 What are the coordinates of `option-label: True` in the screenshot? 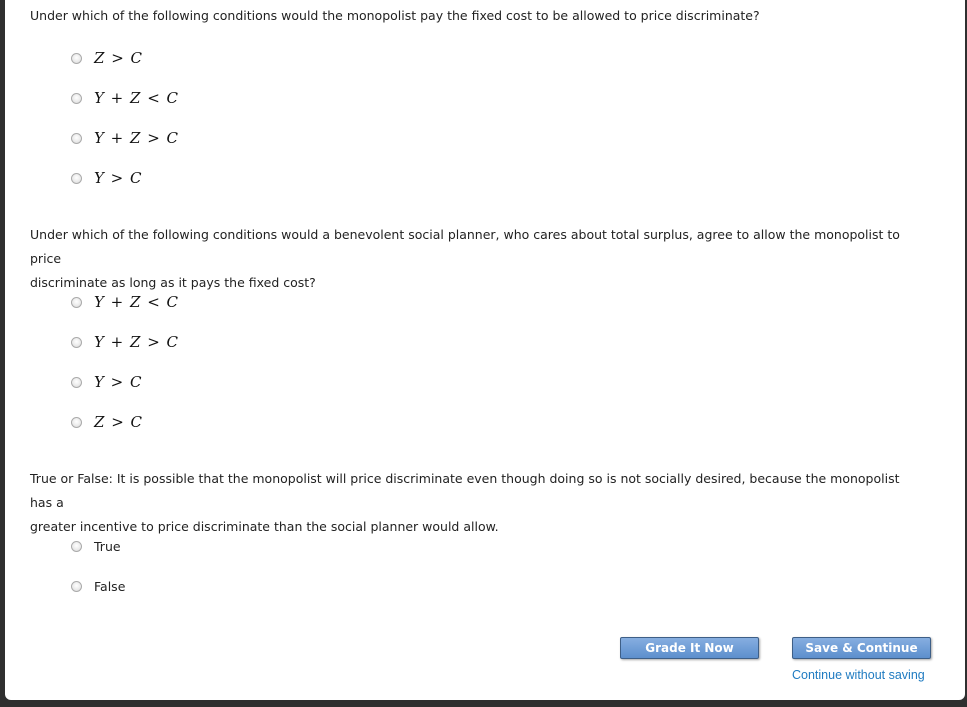 It's located at (107, 546).